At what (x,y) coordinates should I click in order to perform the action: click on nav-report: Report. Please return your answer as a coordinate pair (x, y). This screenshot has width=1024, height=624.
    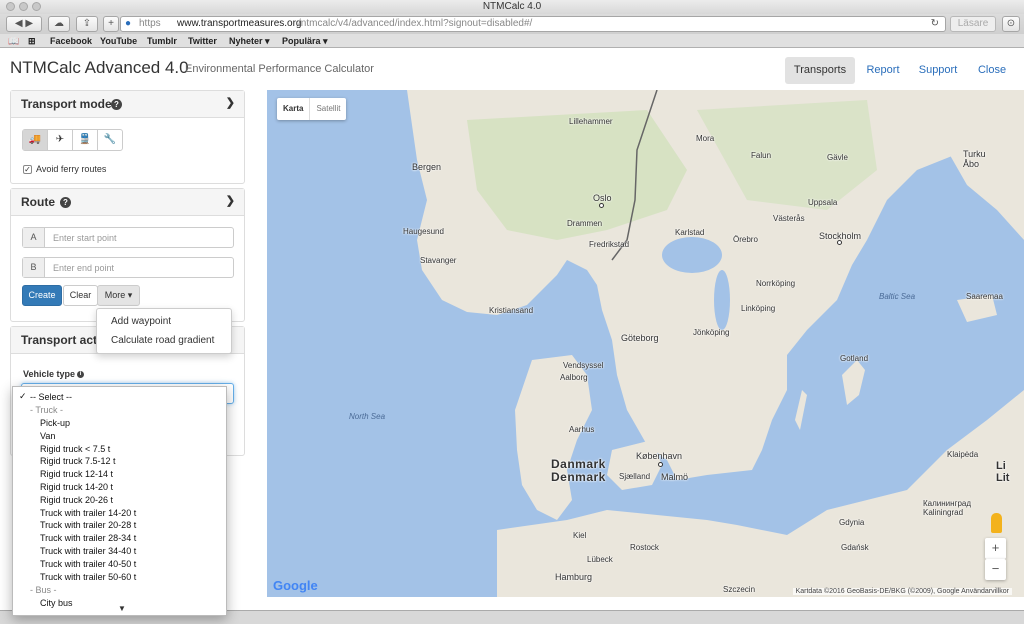
    Looking at the image, I should click on (883, 70).